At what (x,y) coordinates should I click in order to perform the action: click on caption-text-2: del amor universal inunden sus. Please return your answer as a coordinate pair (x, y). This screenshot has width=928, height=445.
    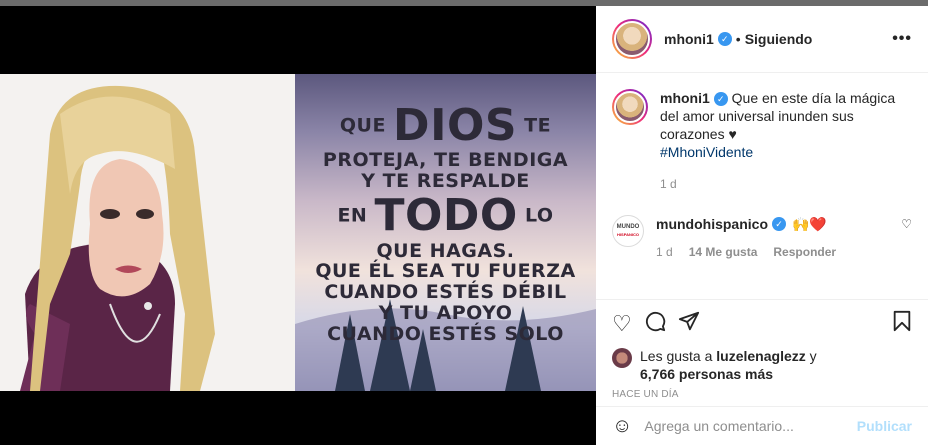
    Looking at the image, I should click on (757, 116).